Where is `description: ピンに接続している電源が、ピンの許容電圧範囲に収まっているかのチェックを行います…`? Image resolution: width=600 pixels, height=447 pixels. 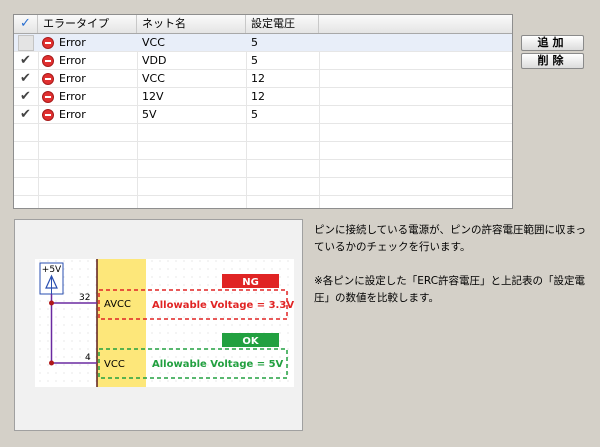 description: ピンに接続している電源が、ピンの許容電圧範囲に収まっているかのチェックを行います… is located at coordinates (454, 273).